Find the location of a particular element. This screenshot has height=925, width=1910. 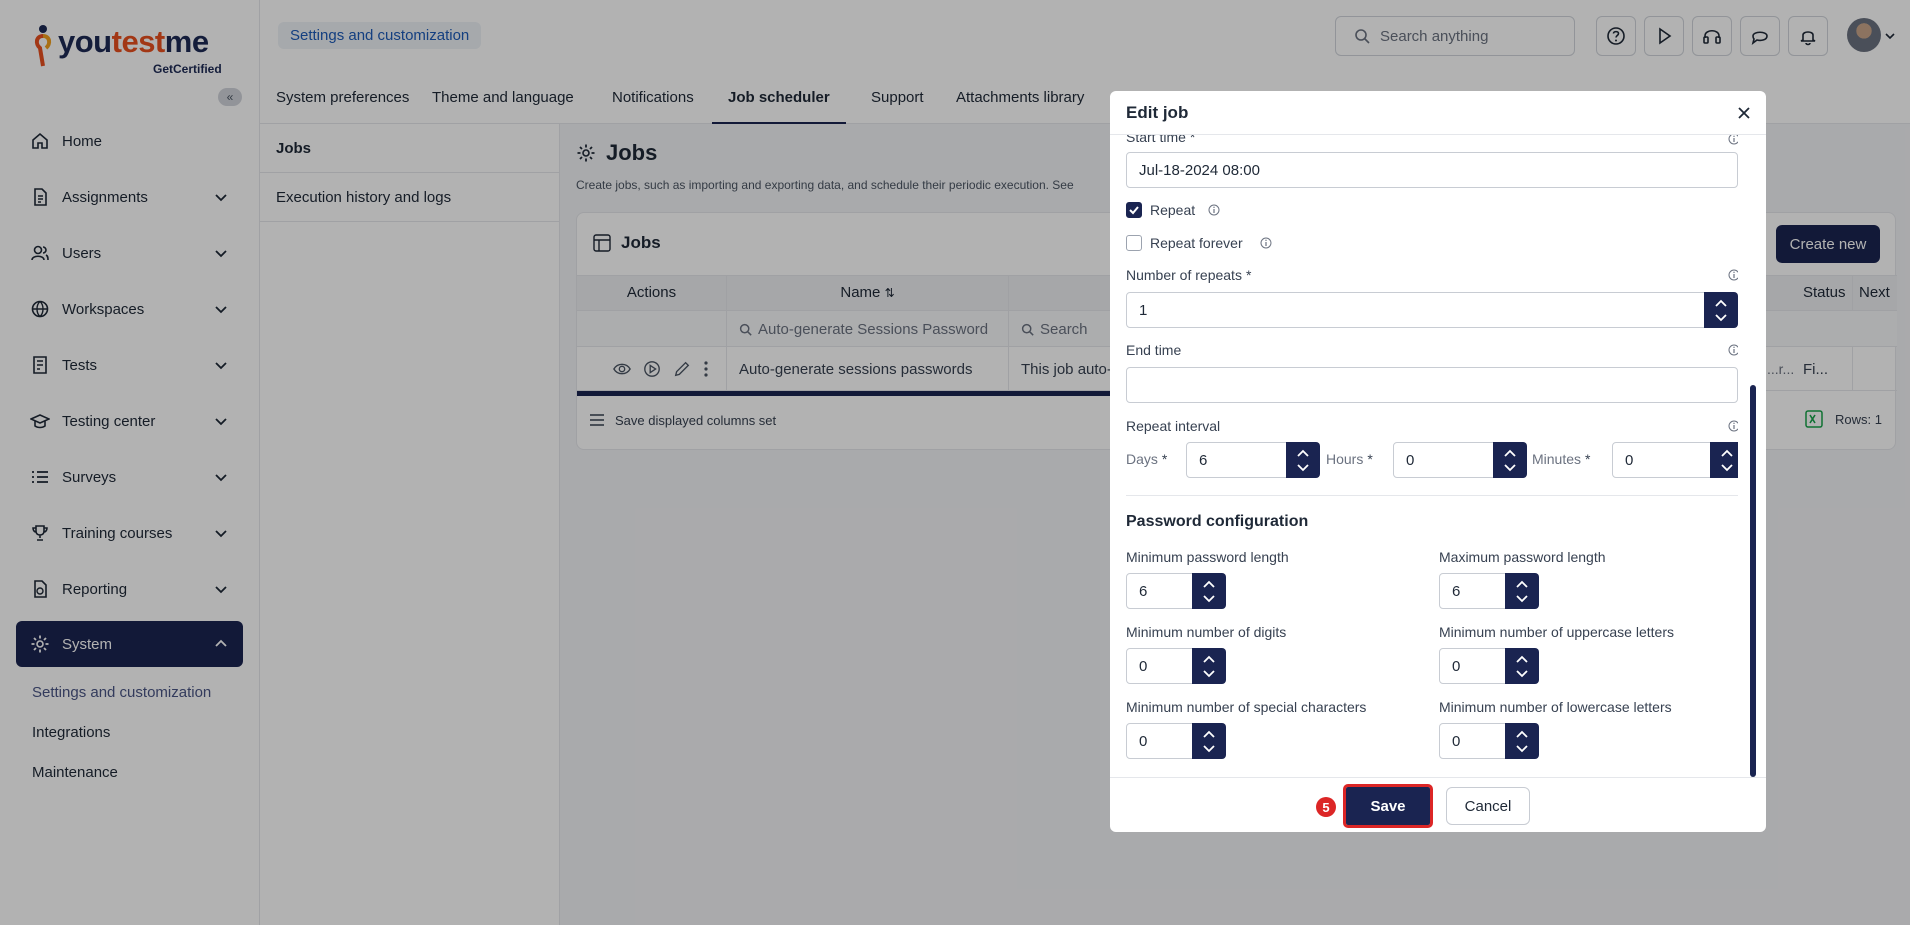

min-password-length-input: 6 is located at coordinates (1160, 591).